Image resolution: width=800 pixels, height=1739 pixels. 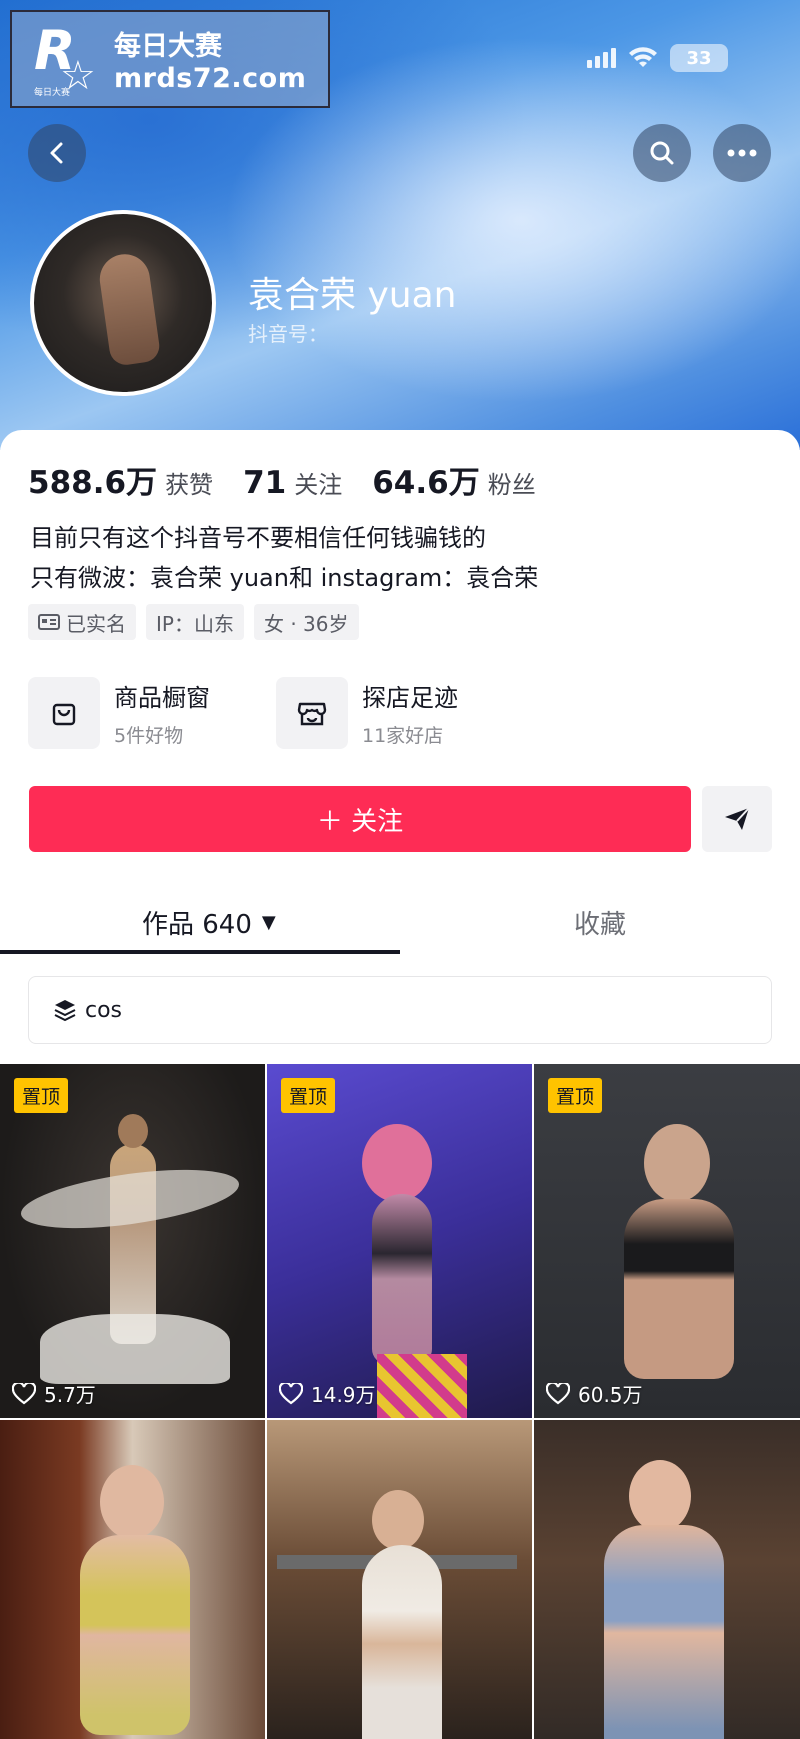 I want to click on collection-label: cos, so click(x=104, y=1010).